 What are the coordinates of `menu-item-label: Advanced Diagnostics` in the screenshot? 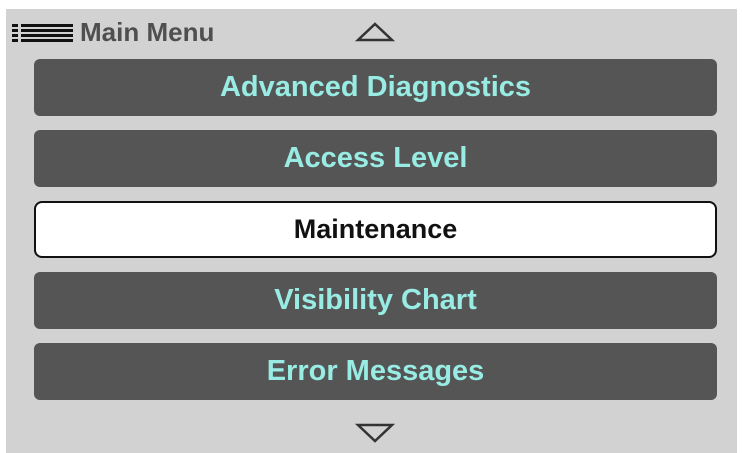 It's located at (375, 87).